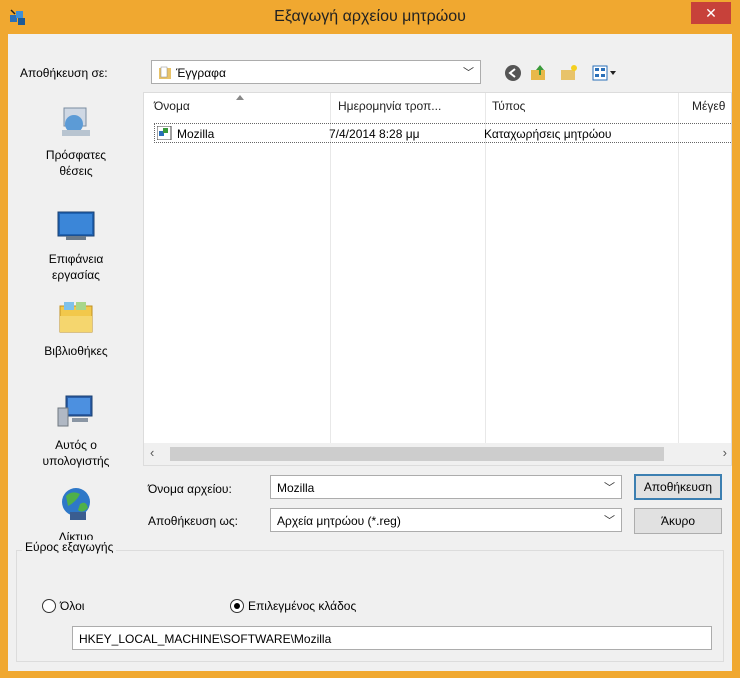 This screenshot has width=740, height=678. What do you see at coordinates (678, 521) in the screenshot?
I see `cancel-button: Άκυρο` at bounding box center [678, 521].